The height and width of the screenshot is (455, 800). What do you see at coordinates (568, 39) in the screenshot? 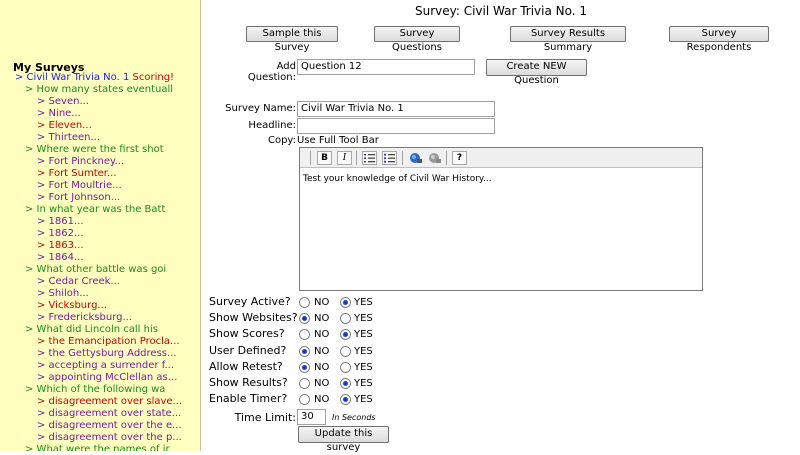
I see `survey-results-summary-button: Survey Results Summary` at bounding box center [568, 39].